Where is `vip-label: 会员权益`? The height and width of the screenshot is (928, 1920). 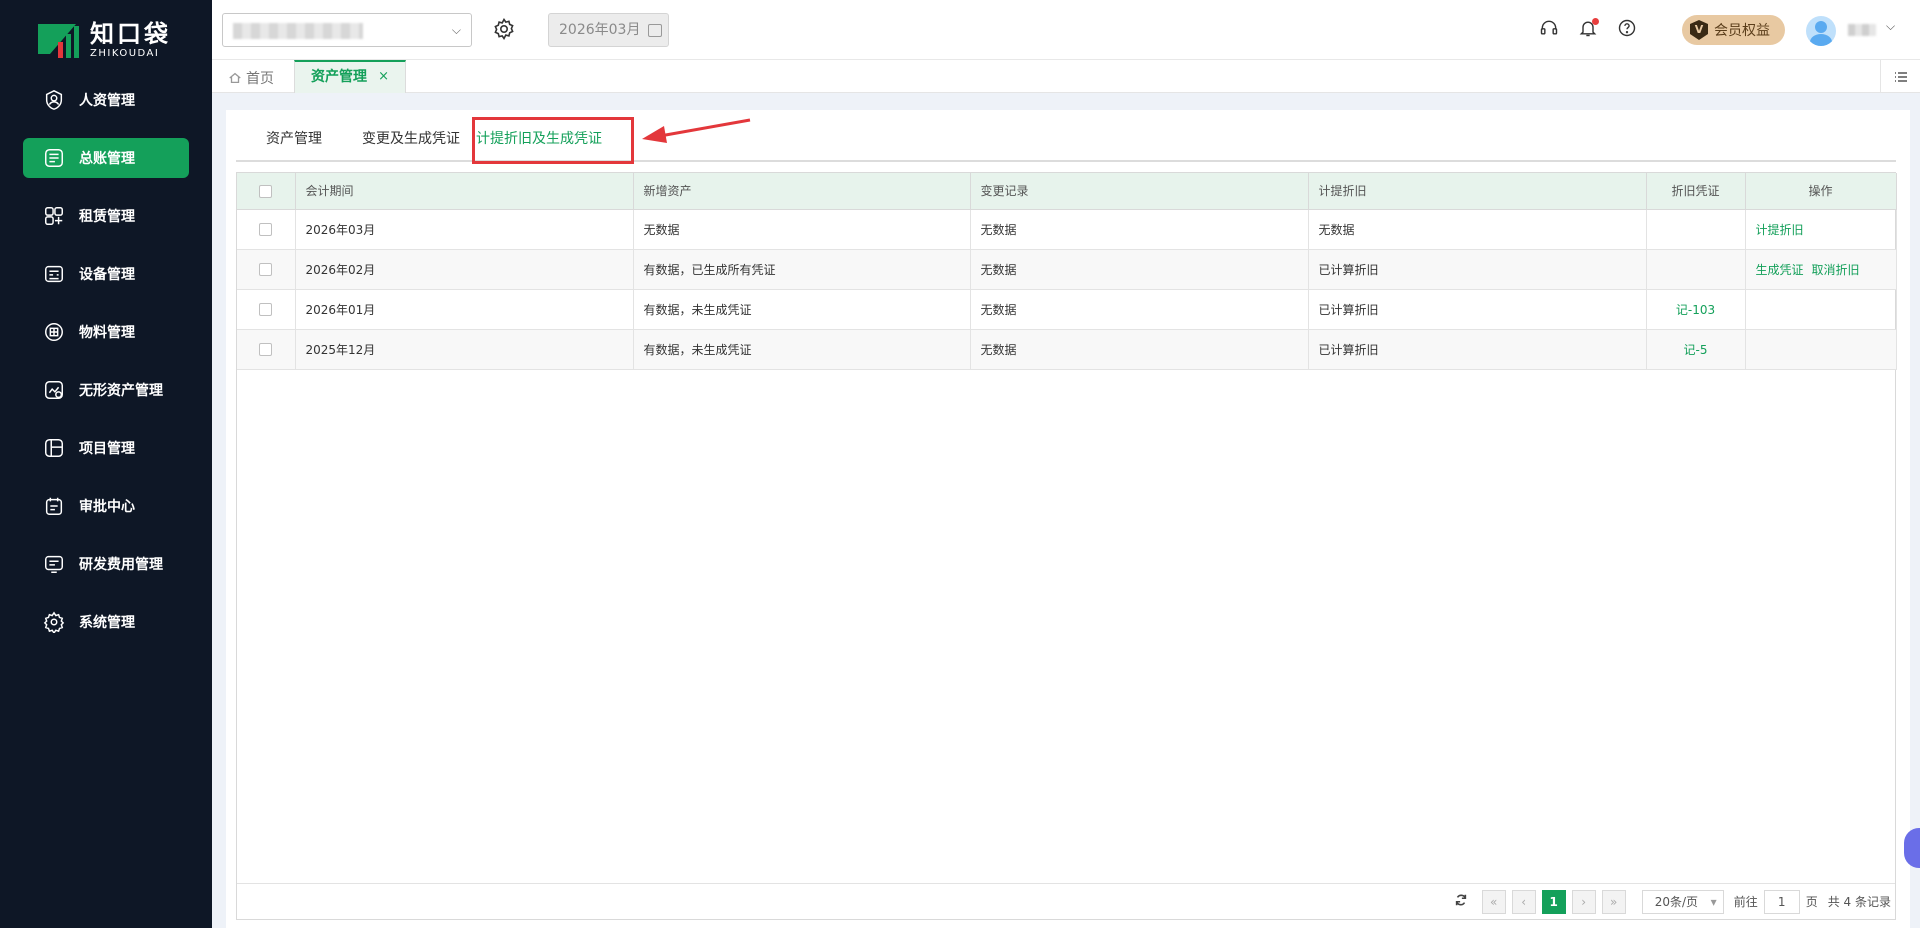 vip-label: 会员权益 is located at coordinates (1742, 31).